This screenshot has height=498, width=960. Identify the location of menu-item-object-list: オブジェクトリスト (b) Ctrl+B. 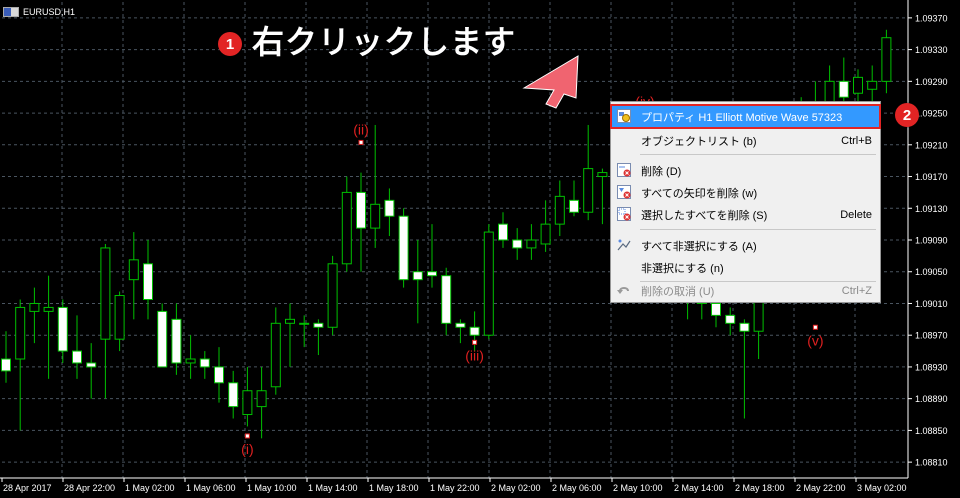
(745, 140).